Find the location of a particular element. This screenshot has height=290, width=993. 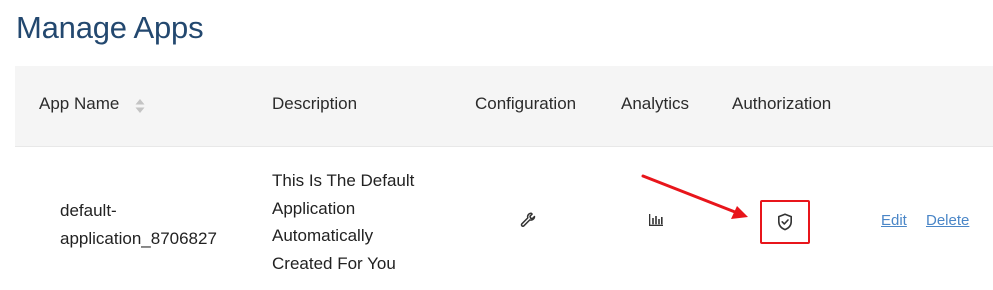

page-title: Manage Apps is located at coordinates (110, 27).